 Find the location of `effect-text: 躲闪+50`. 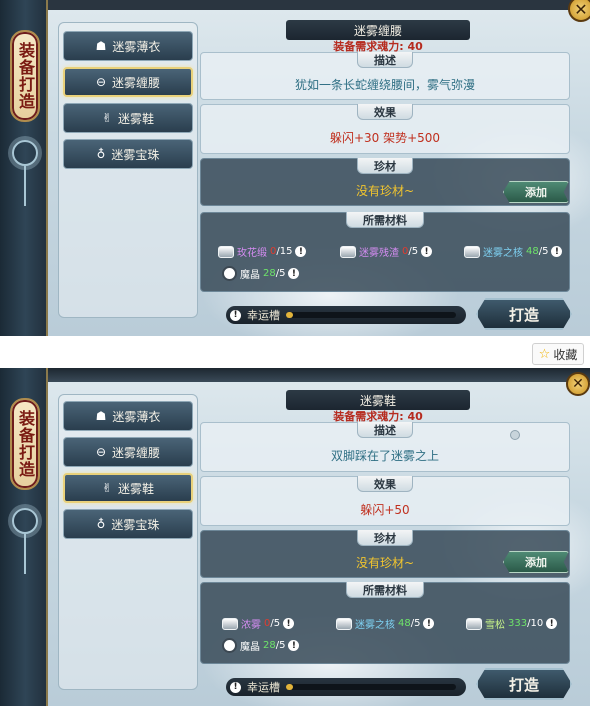

effect-text: 躲闪+50 is located at coordinates (385, 509).